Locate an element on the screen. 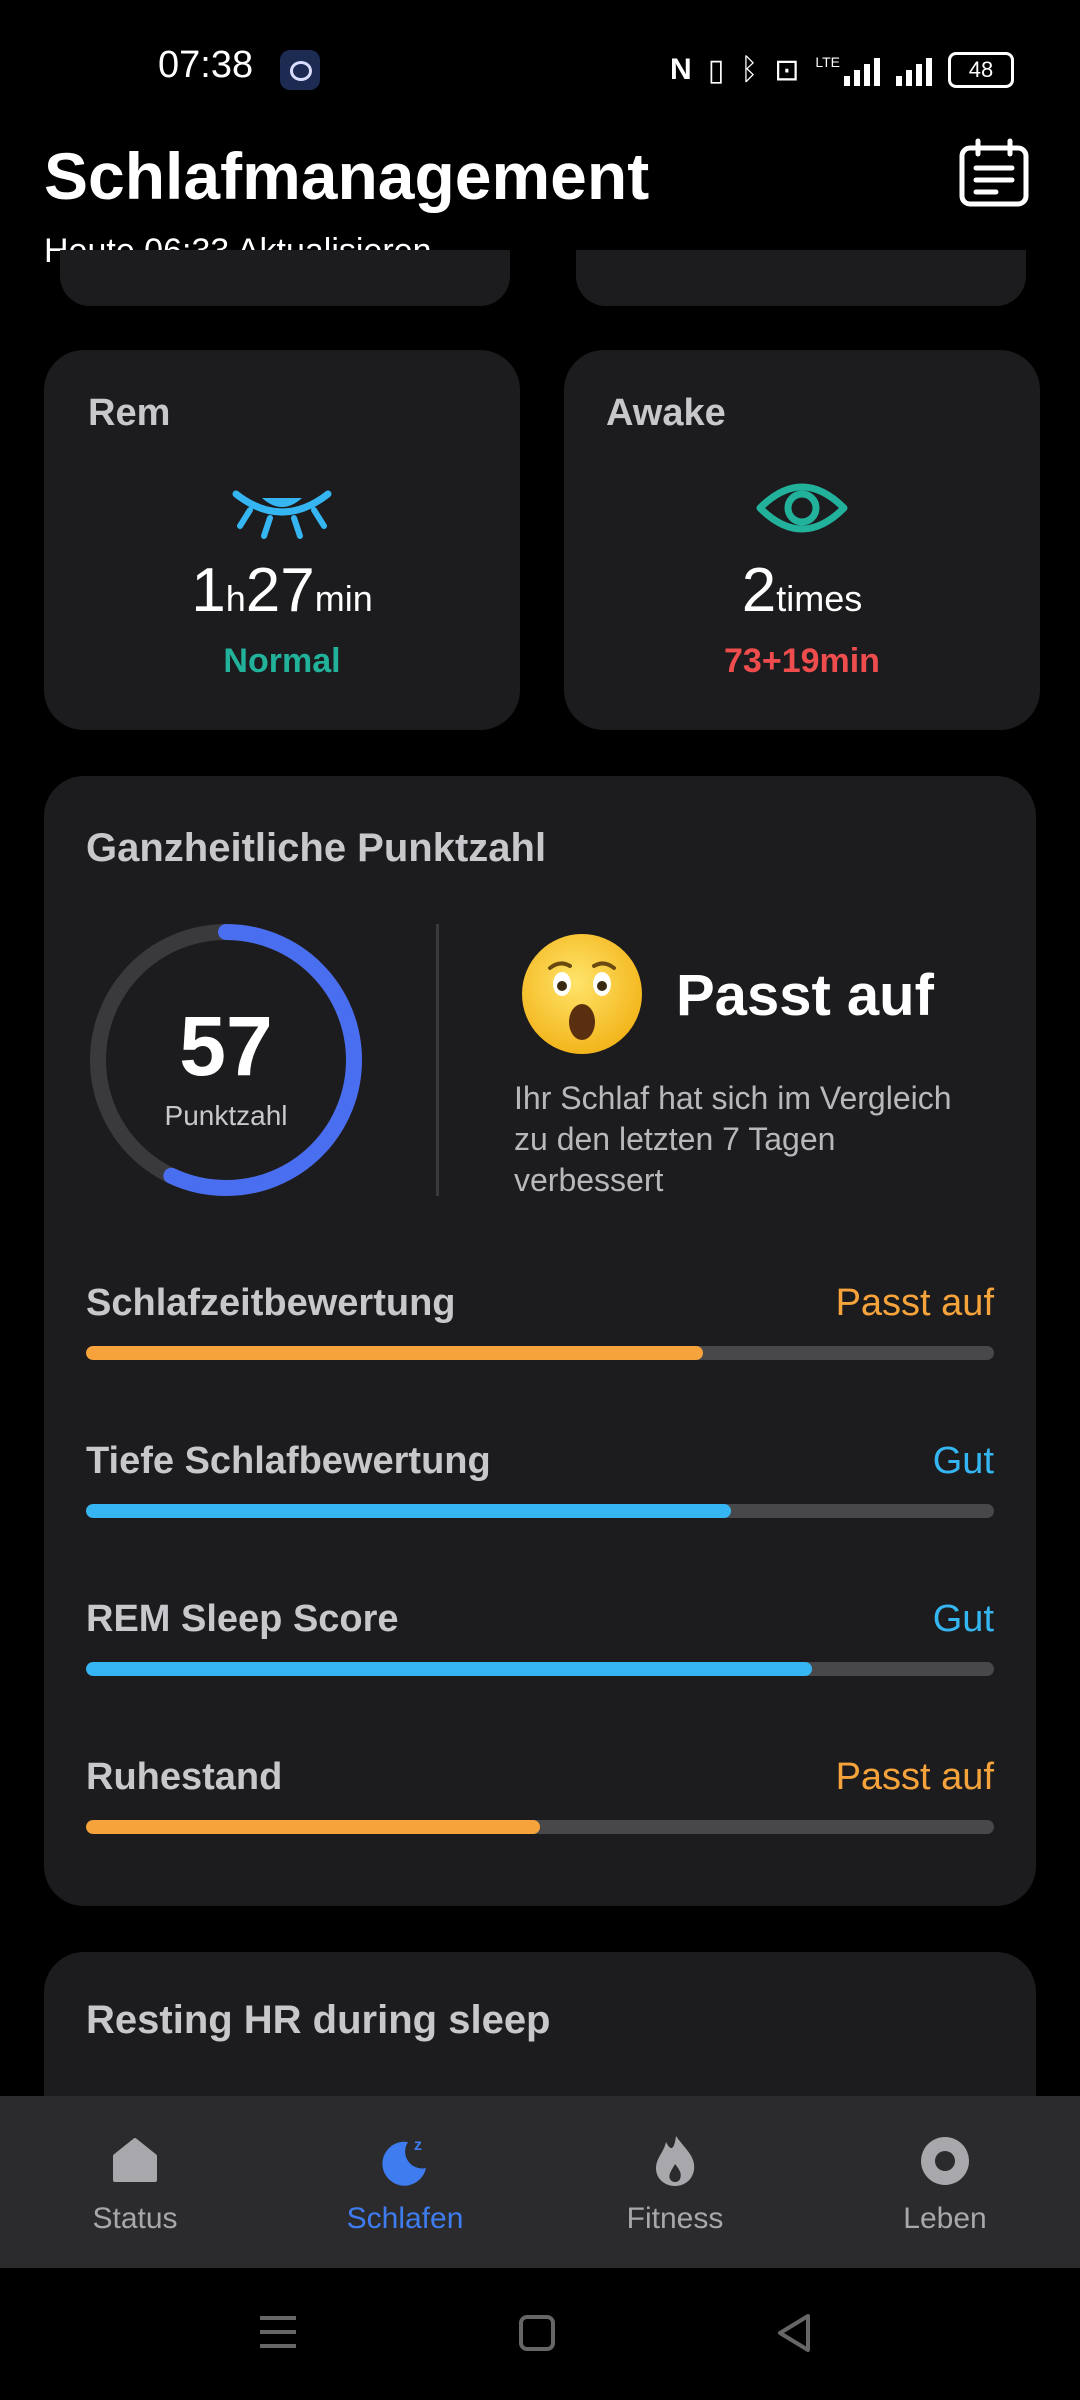  metric-name: Tiefe Schlafbewertung is located at coordinates (288, 1461).